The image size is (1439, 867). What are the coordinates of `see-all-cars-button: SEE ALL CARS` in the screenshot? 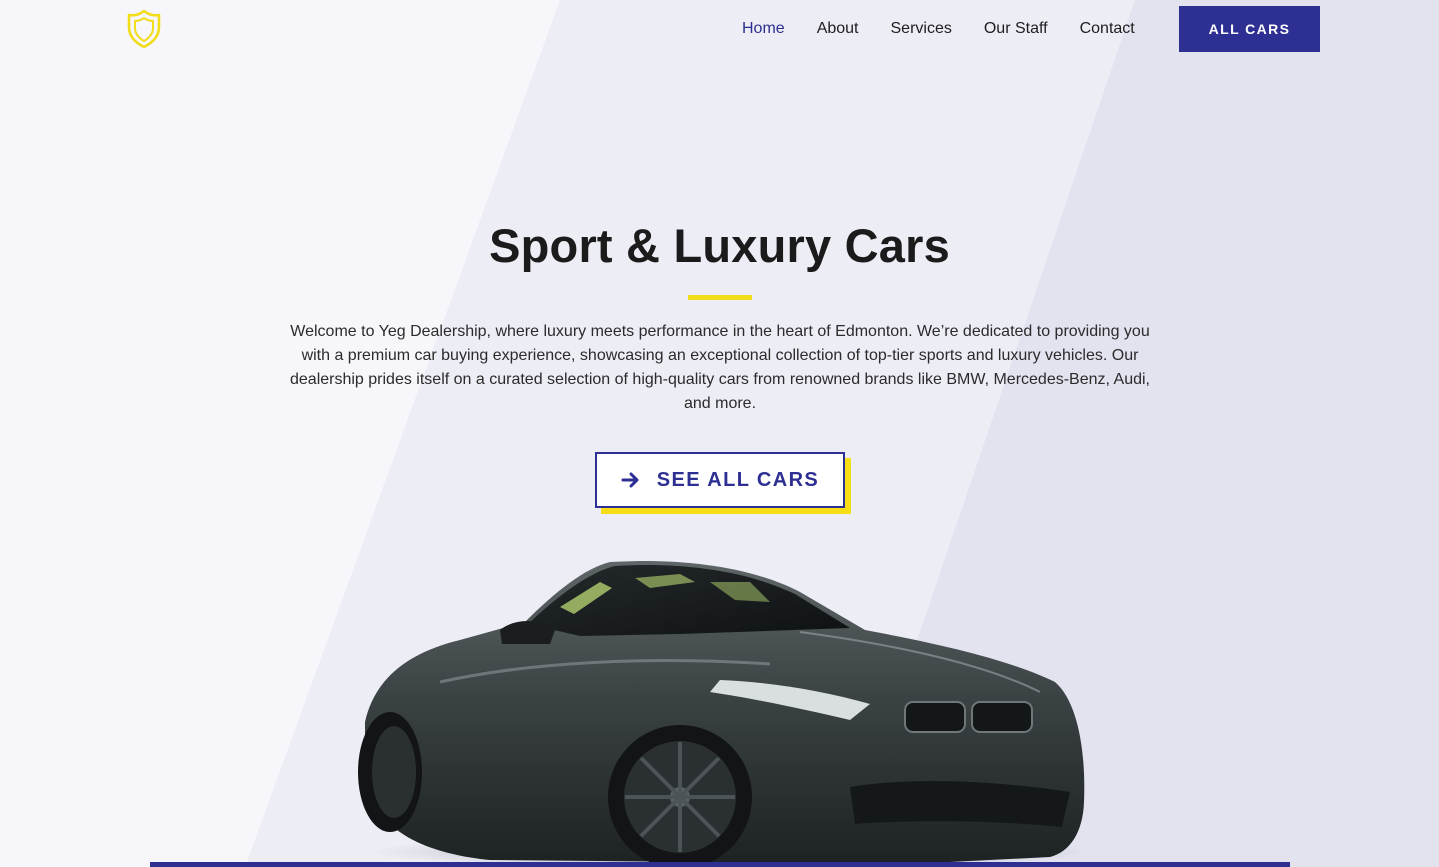 It's located at (720, 480).